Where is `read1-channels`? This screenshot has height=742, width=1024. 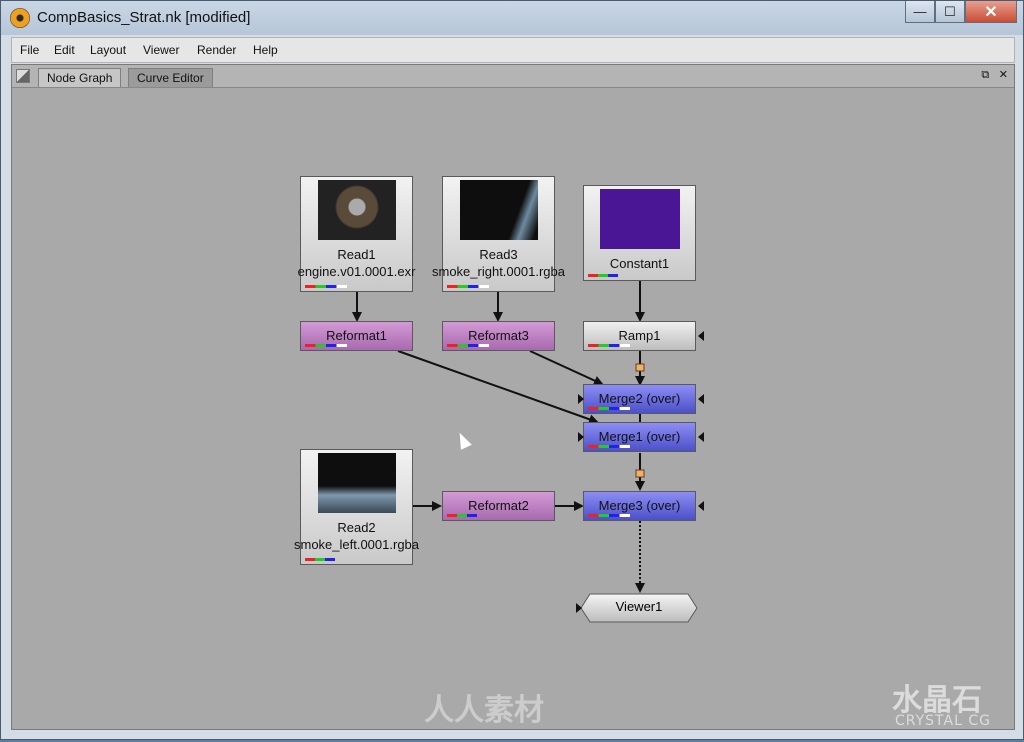
read1-channels is located at coordinates (326, 286).